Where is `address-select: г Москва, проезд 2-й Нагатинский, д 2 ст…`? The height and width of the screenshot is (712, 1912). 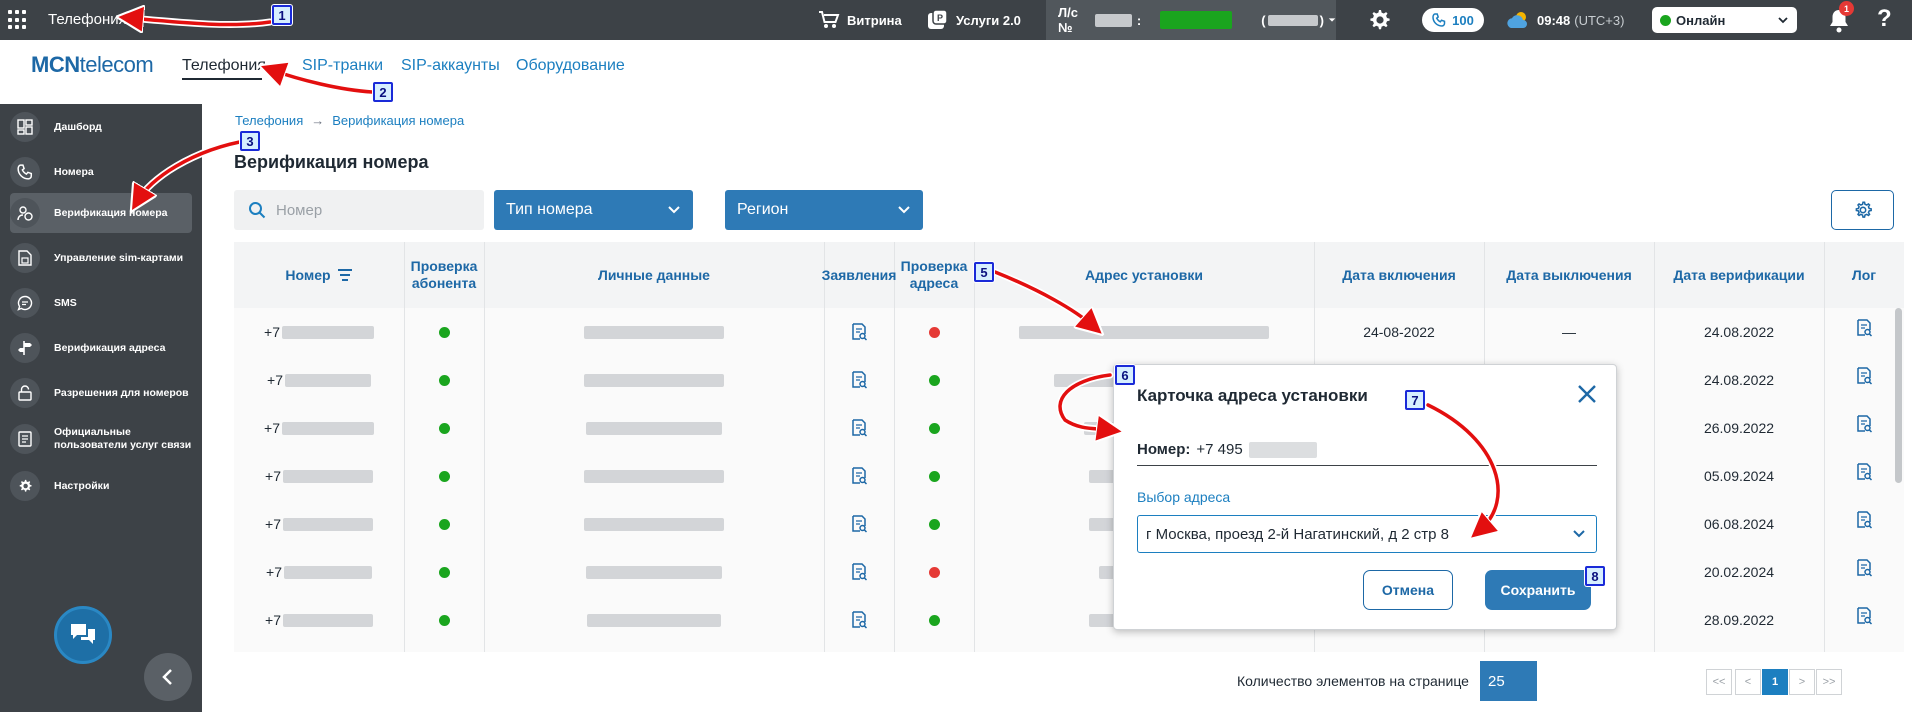 address-select: г Москва, проезд 2-й Нагатинский, д 2 ст… is located at coordinates (1367, 534).